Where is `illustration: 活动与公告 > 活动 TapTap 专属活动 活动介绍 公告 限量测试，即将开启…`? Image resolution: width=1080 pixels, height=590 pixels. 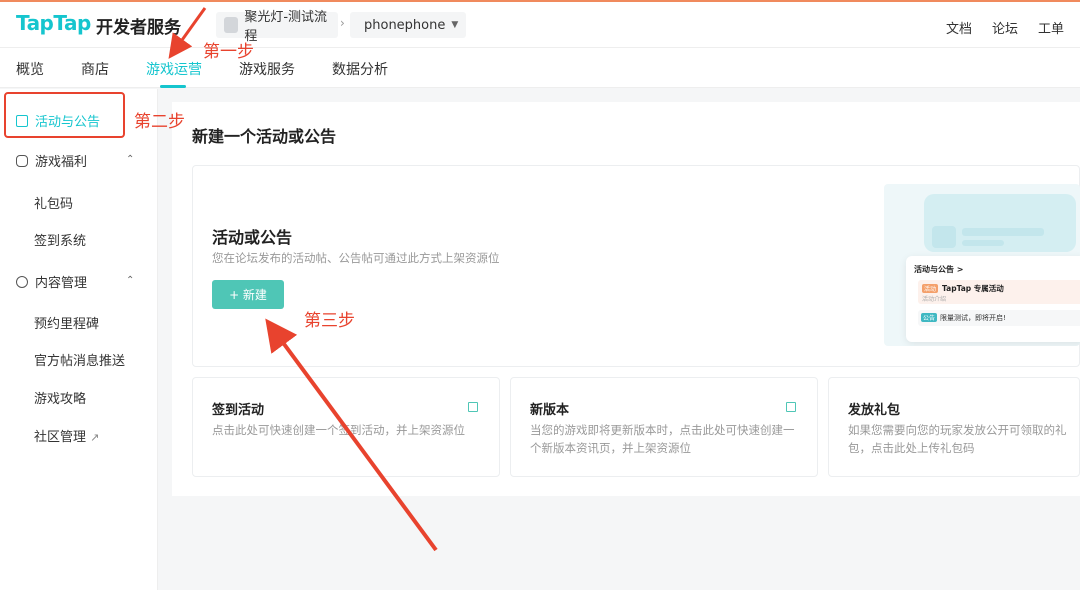 illustration: 活动与公告 > 活动 TapTap 专属活动 活动介绍 公告 限量测试，即将开启… is located at coordinates (982, 265).